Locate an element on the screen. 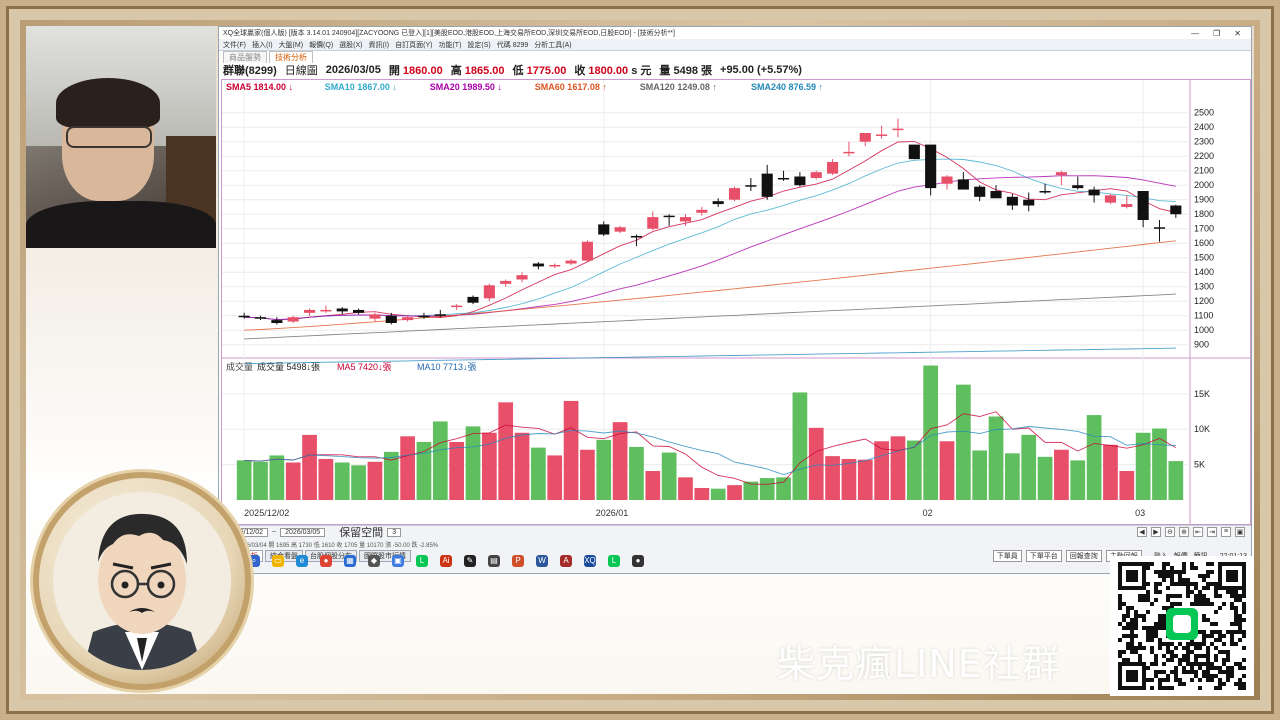  period-label: 日線圖 is located at coordinates (301, 70).